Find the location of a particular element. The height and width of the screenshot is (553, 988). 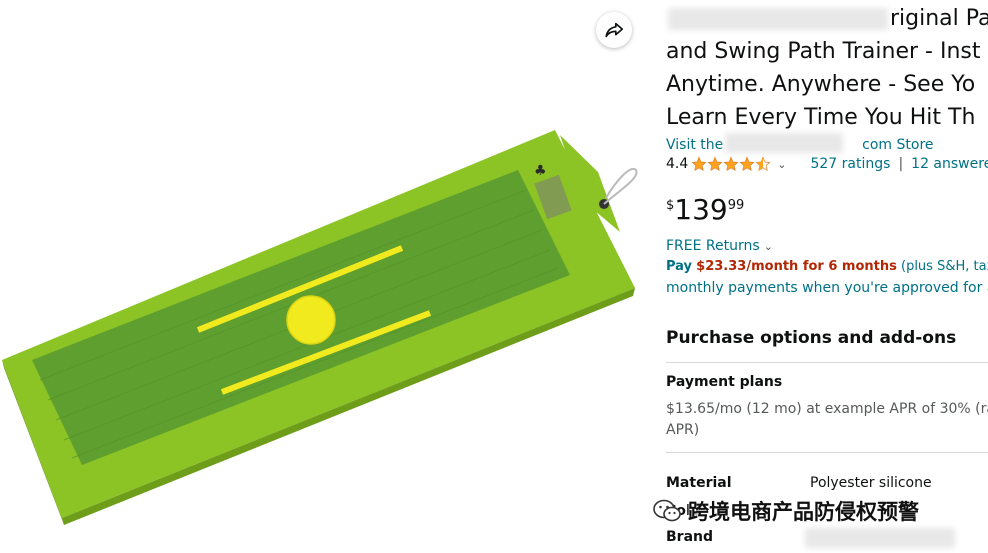

answered-questions-link: 12 answere is located at coordinates (949, 164).